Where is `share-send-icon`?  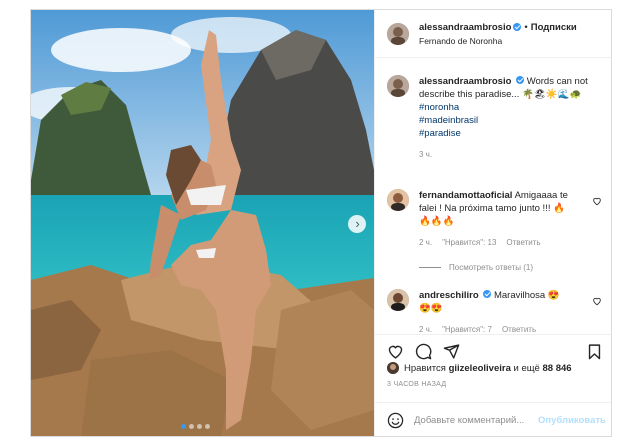
share-send-icon is located at coordinates (451, 351).